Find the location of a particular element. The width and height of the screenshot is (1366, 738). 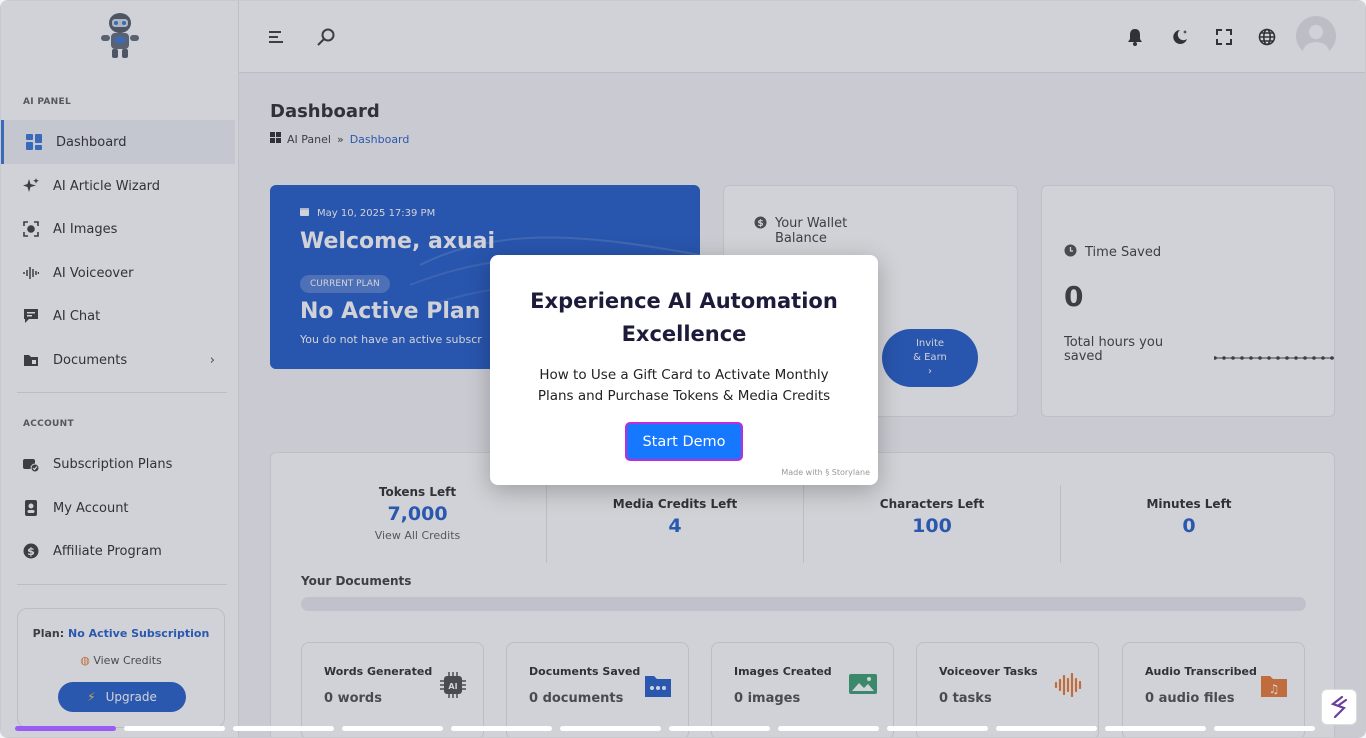

demo-progress-bar is located at coordinates (665, 728).